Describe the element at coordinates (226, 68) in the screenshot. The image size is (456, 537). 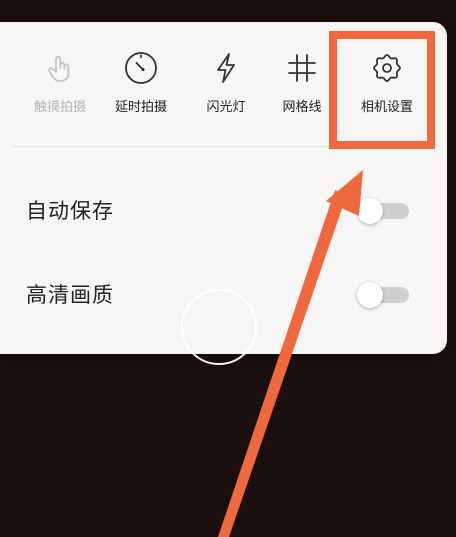
I see `lightning-bolt-icon` at that location.